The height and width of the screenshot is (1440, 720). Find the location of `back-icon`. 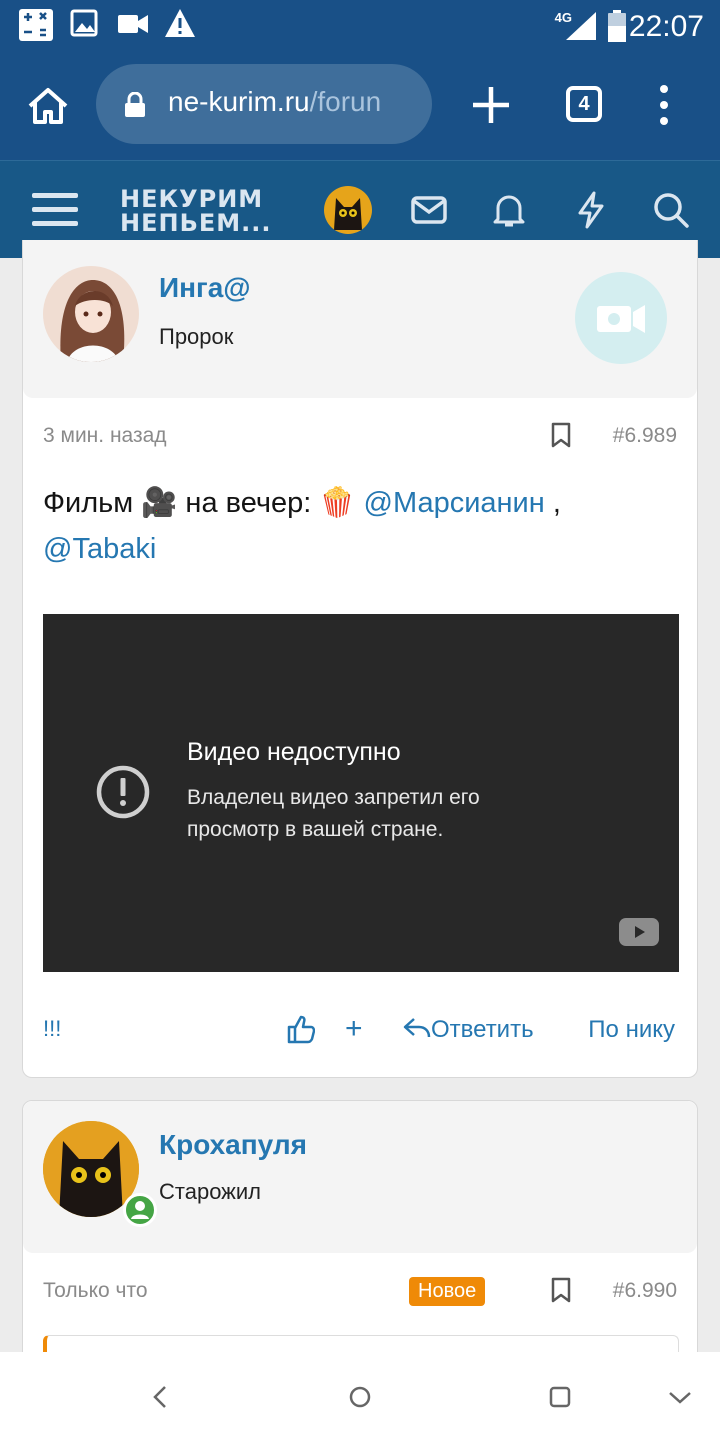

back-icon is located at coordinates (161, 1397).